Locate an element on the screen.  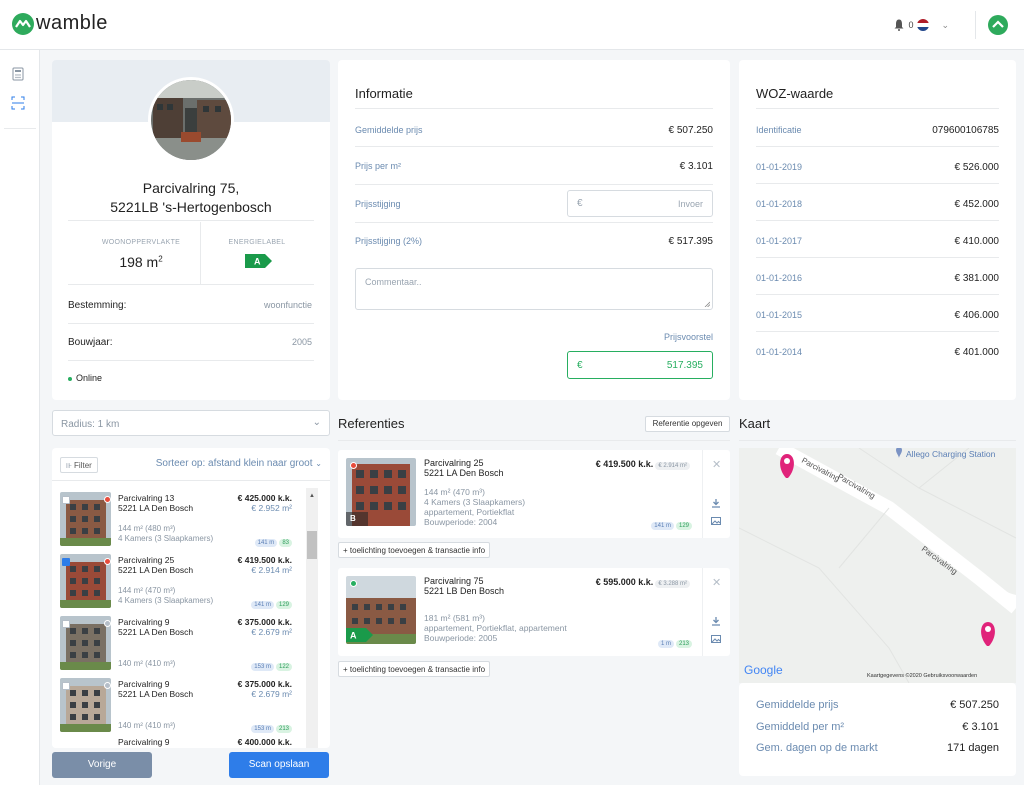
currency-symbol: € is located at coordinates (580, 203).